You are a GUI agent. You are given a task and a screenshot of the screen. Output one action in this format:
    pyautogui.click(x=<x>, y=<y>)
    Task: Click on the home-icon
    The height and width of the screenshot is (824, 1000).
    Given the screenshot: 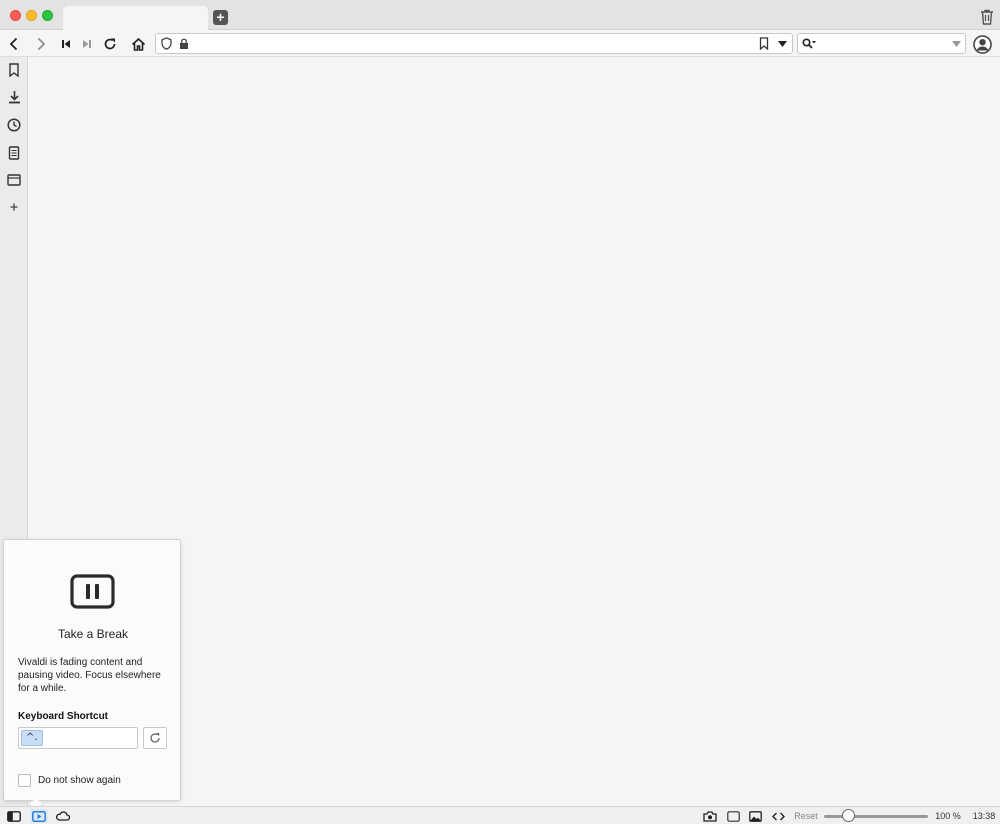 What is the action you would take?
    pyautogui.click(x=138, y=44)
    